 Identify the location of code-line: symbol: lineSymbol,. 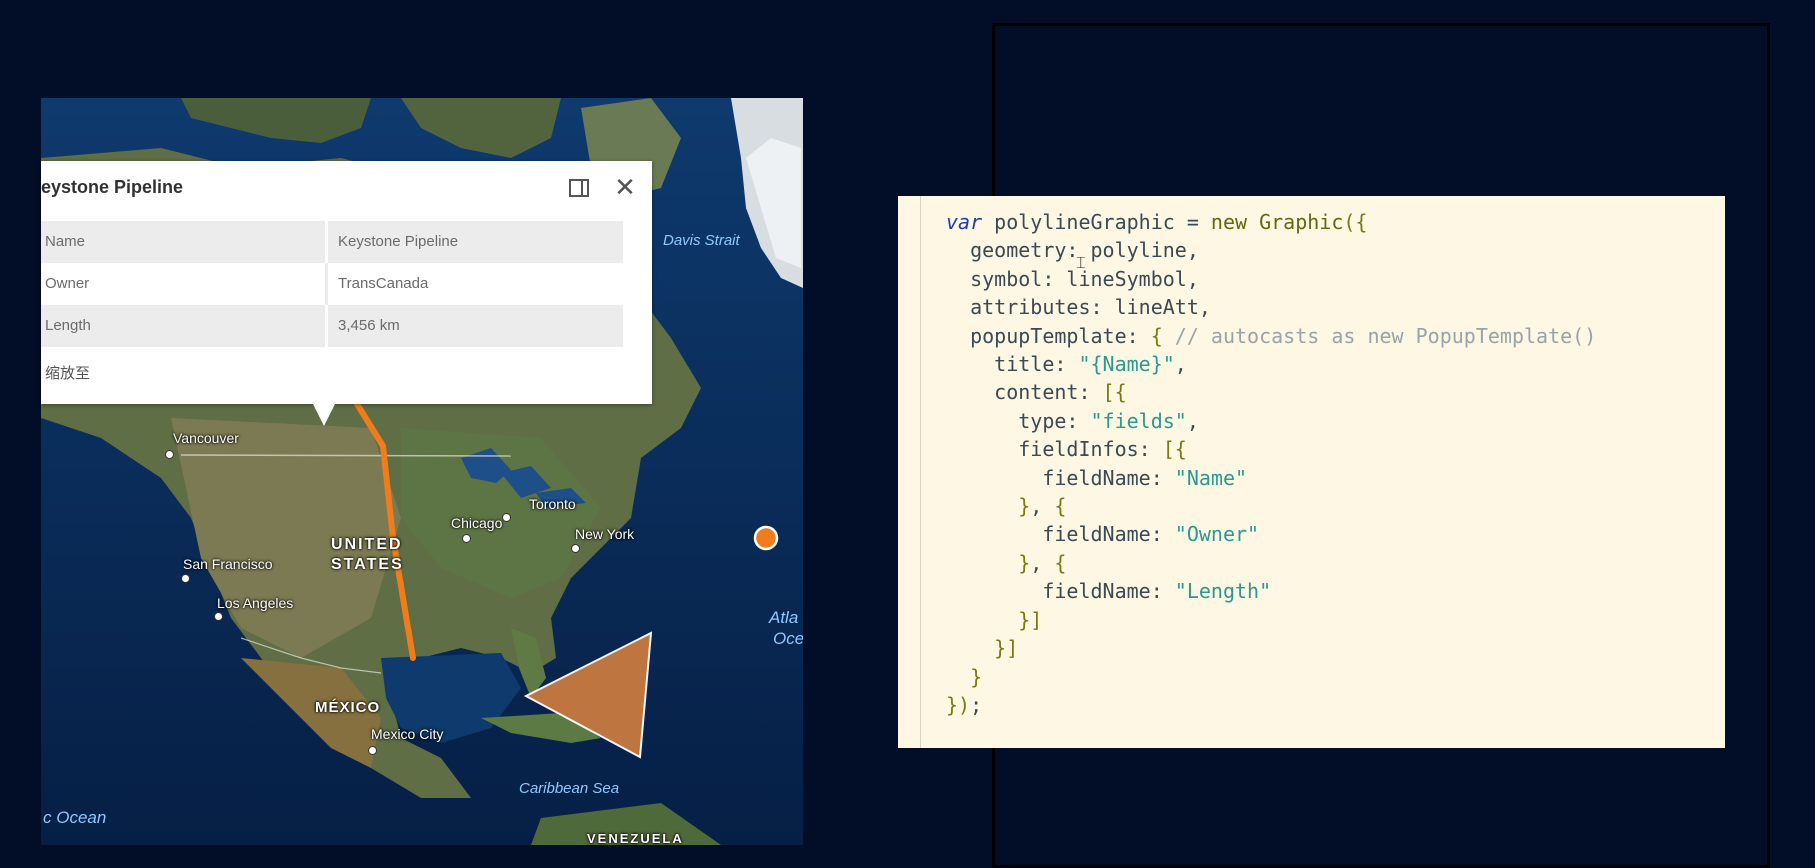
(1072, 278).